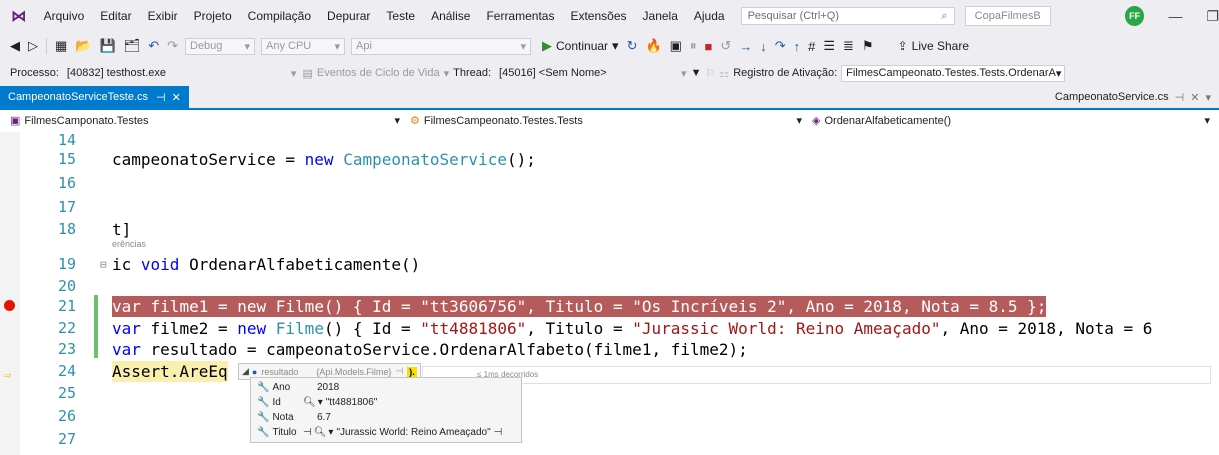 The width and height of the screenshot is (1219, 455). Describe the element at coordinates (472, 73) in the screenshot. I see `thread-label: Thread:` at that location.